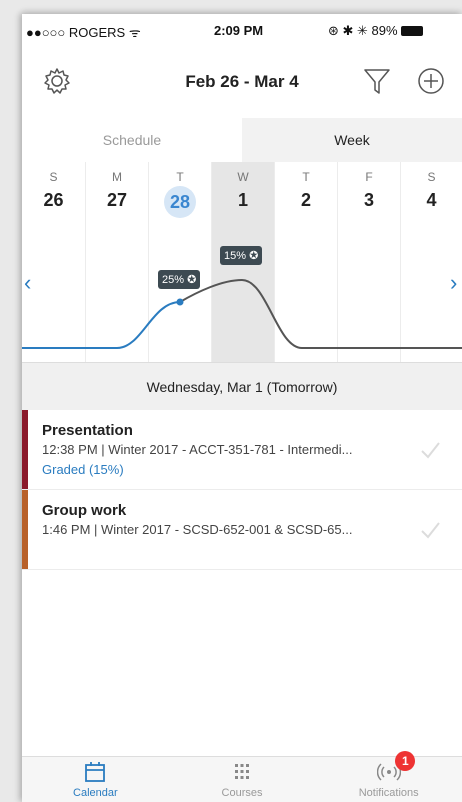 The width and height of the screenshot is (462, 802). What do you see at coordinates (83, 32) in the screenshot?
I see `carrier-label: ●●○○○ ROGERS ᯤ` at bounding box center [83, 32].